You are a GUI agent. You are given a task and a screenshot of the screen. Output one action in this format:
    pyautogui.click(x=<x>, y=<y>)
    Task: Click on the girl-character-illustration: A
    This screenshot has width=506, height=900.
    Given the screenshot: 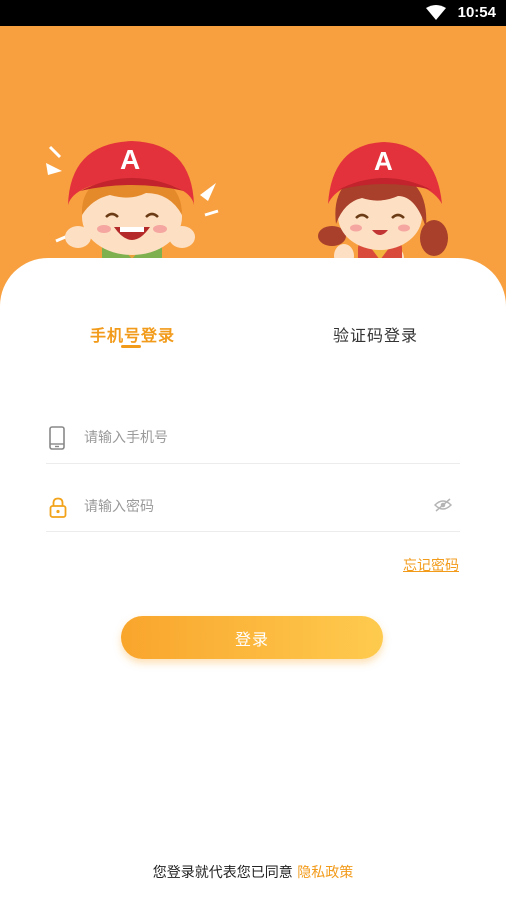 What is the action you would take?
    pyautogui.click(x=383, y=205)
    